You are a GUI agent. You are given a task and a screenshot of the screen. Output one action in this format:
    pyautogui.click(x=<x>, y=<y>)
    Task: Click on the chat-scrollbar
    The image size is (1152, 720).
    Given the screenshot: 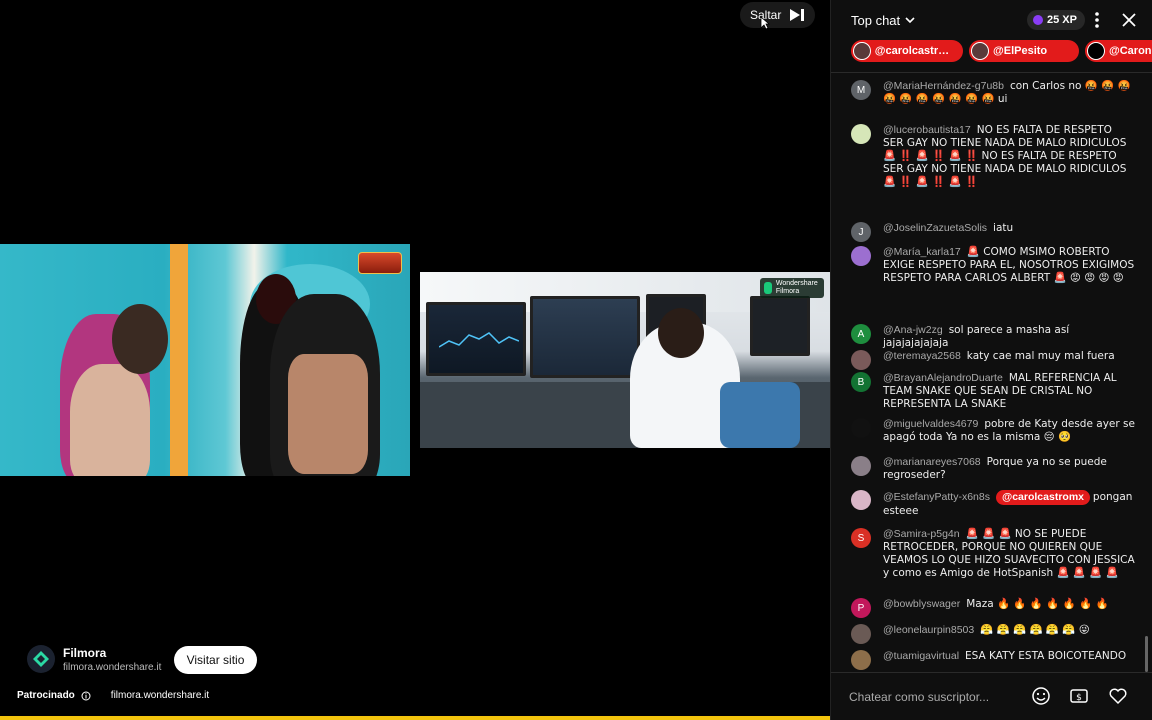 What is the action you would take?
    pyautogui.click(x=1146, y=654)
    